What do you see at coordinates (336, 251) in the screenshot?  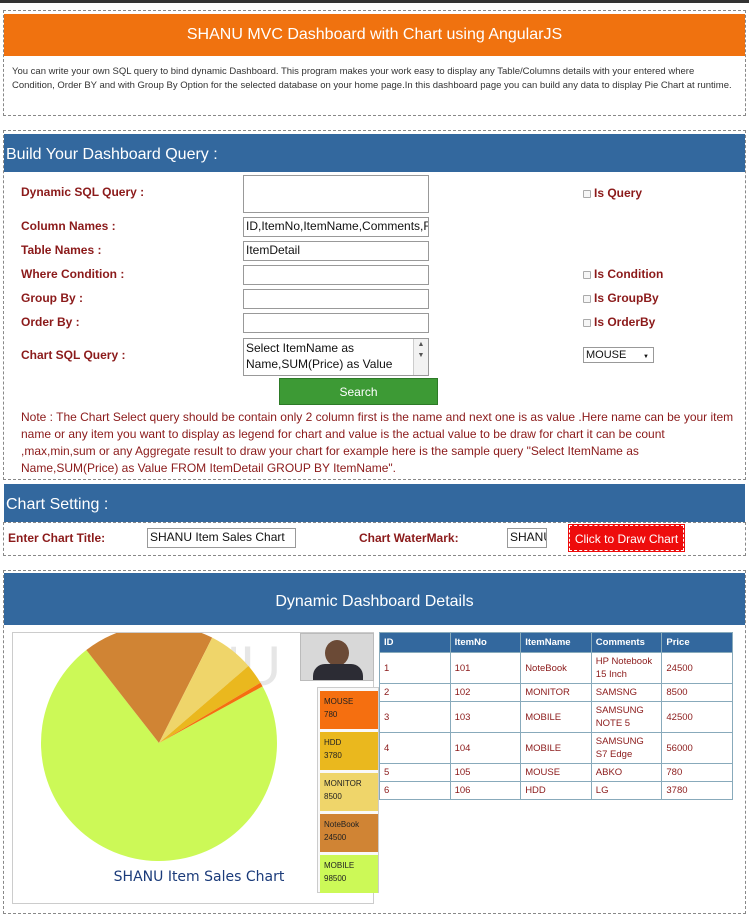 I see `table-names-input: ItemDetail` at bounding box center [336, 251].